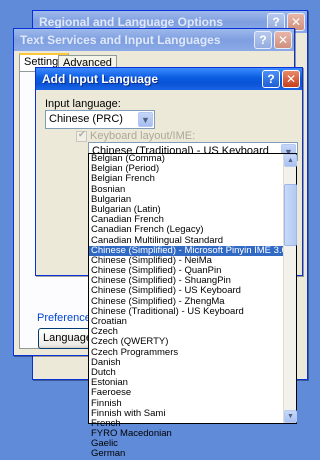 This screenshot has height=460, width=320. I want to click on list-item: Gaelic, so click(186, 444).